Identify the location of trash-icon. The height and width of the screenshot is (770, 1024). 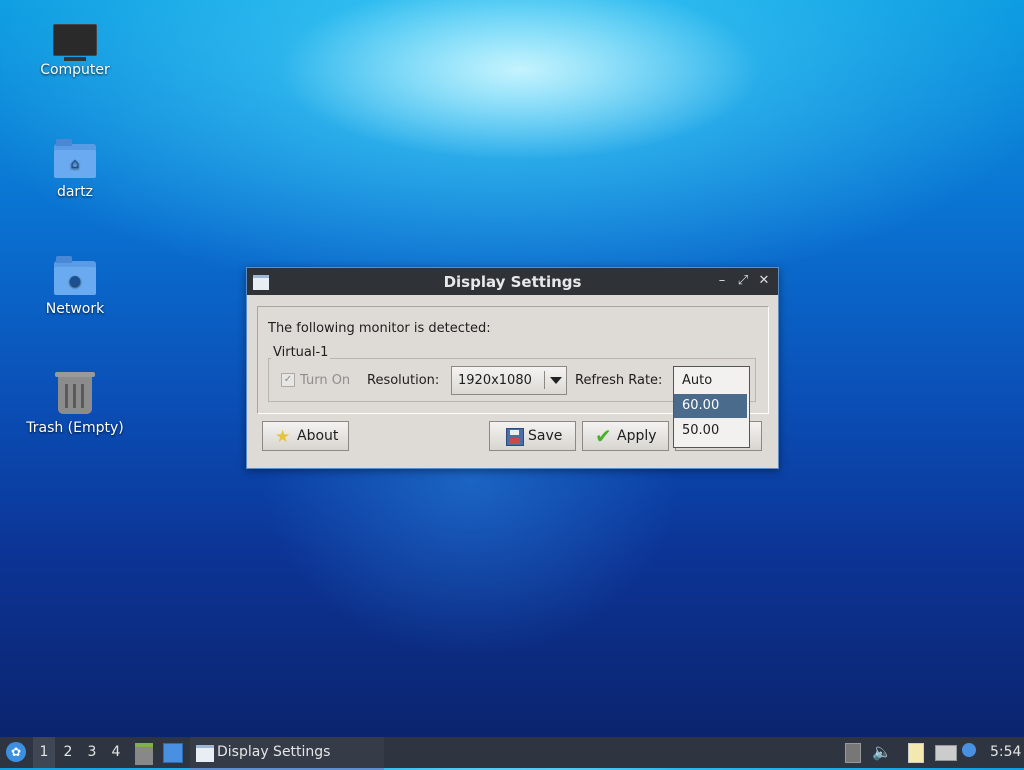
(75, 393).